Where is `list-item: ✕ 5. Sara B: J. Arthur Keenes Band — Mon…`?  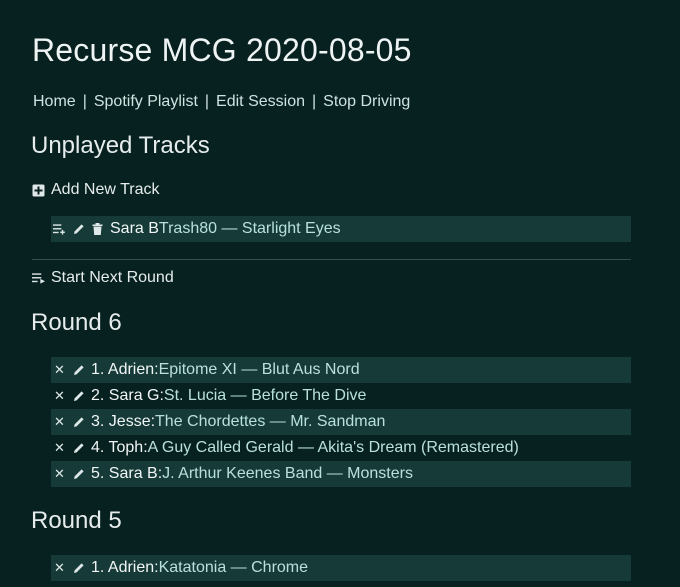 list-item: ✕ 5. Sara B: J. Arthur Keenes Band — Mon… is located at coordinates (341, 474).